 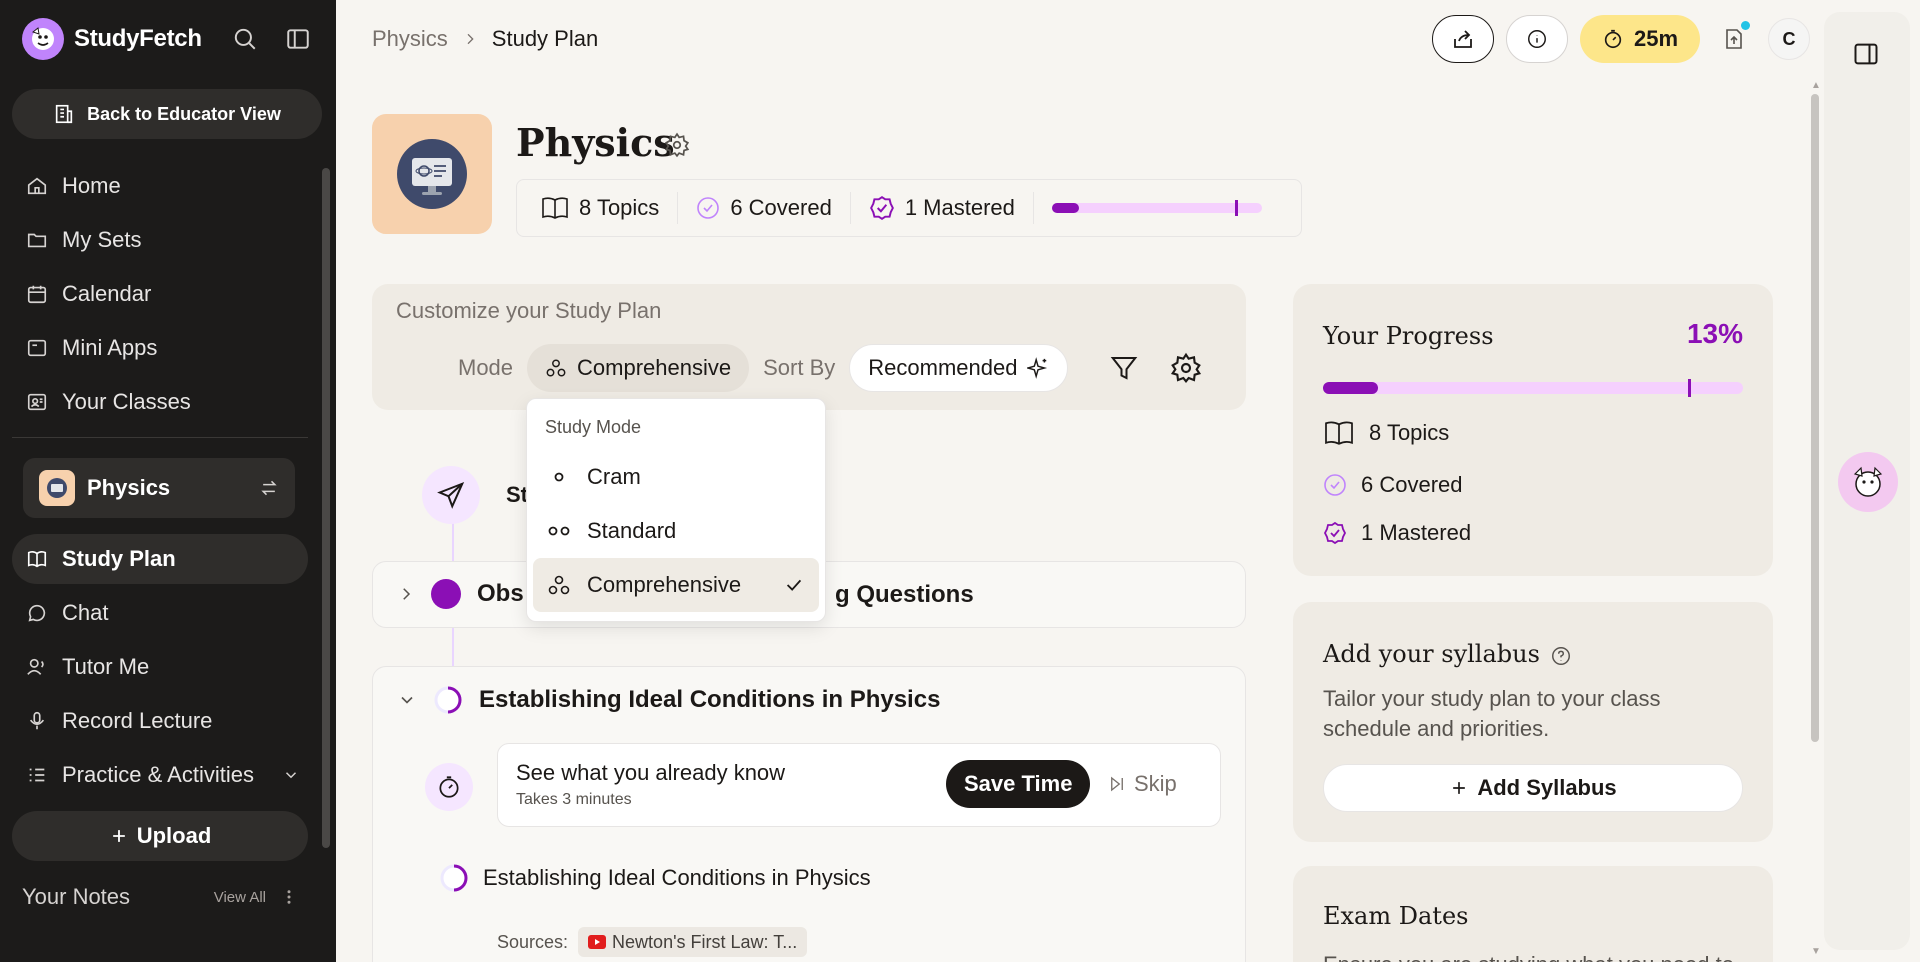 I want to click on progress-card-title: Your Progress, so click(x=1408, y=336).